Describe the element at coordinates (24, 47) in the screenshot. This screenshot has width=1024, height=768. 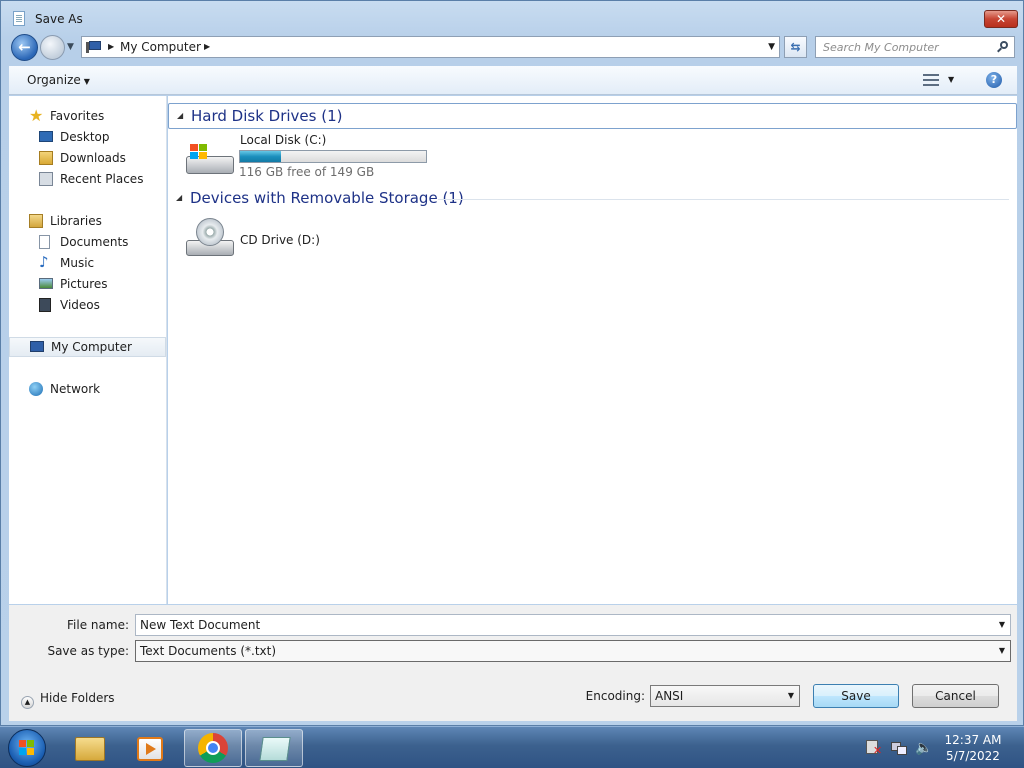
I see `back-button: ←` at that location.